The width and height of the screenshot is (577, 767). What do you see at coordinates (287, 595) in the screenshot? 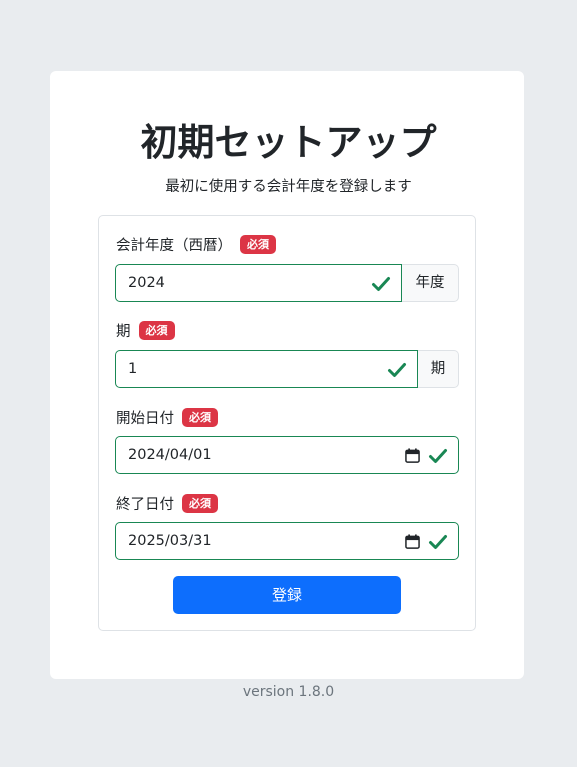
I see `register-button: 登録` at bounding box center [287, 595].